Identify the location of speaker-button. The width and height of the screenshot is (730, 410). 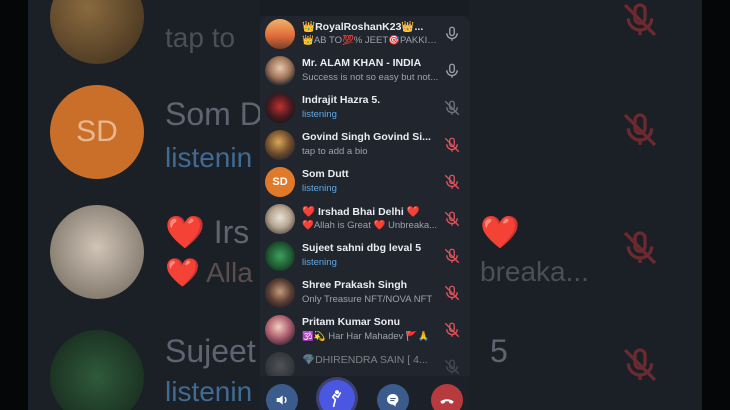
(282, 397).